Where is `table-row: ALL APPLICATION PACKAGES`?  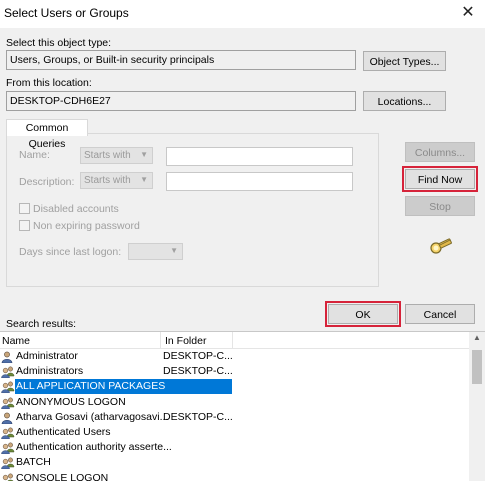
table-row: ALL APPLICATION PACKAGES is located at coordinates (242, 386).